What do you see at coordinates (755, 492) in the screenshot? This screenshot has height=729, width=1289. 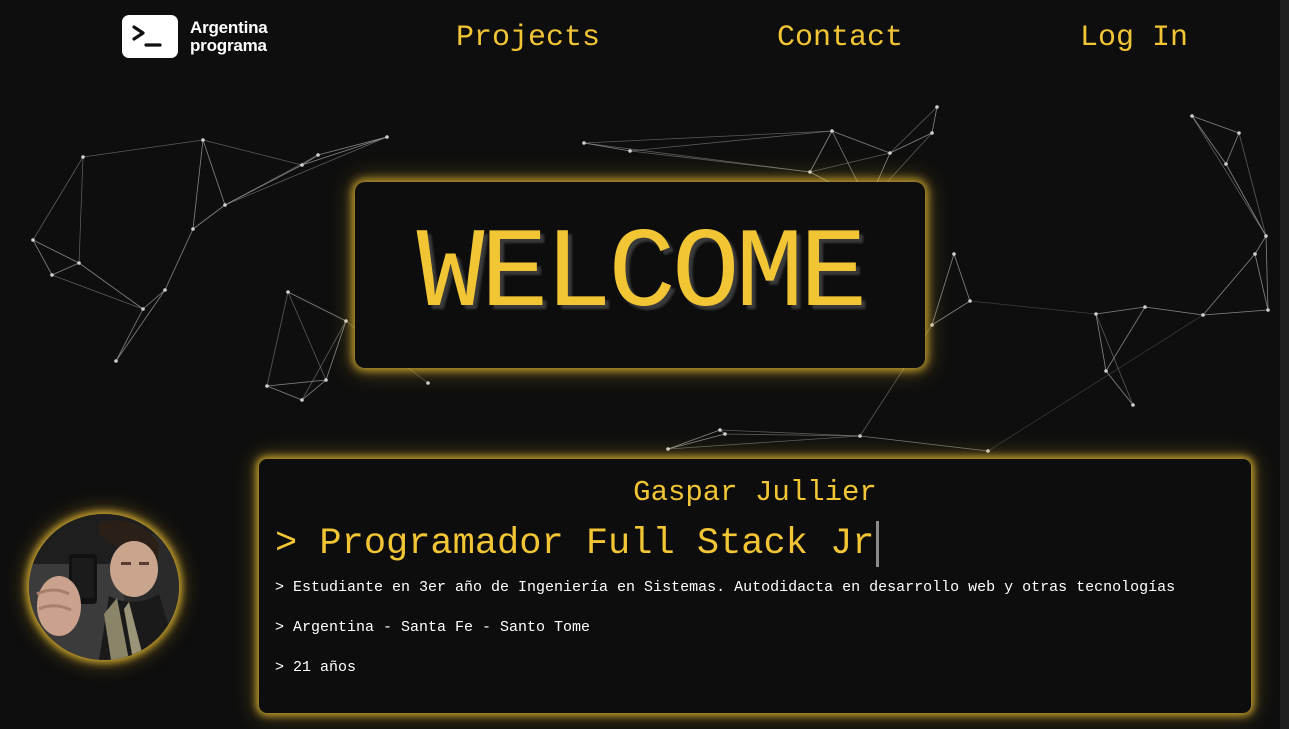 I see `profile-name: Gaspar Jullier` at bounding box center [755, 492].